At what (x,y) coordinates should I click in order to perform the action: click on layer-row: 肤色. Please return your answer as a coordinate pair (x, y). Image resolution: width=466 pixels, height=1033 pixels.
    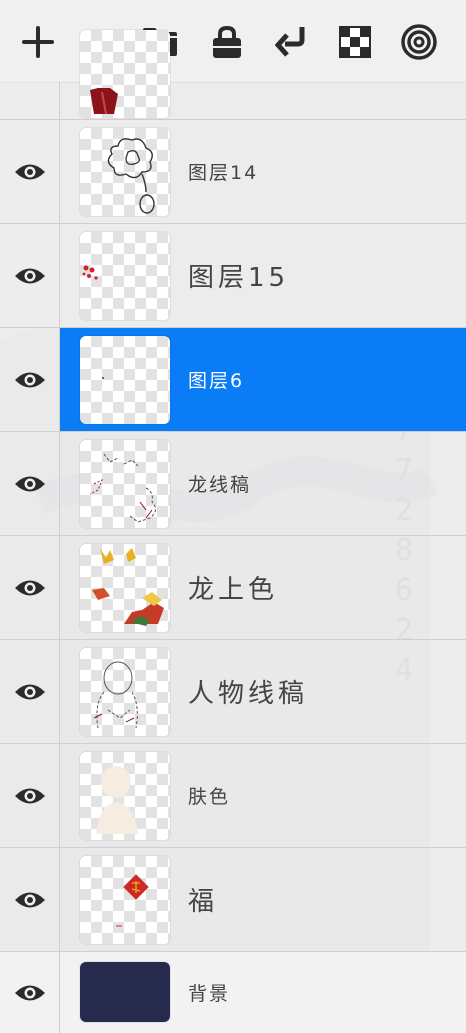
    Looking at the image, I should click on (233, 796).